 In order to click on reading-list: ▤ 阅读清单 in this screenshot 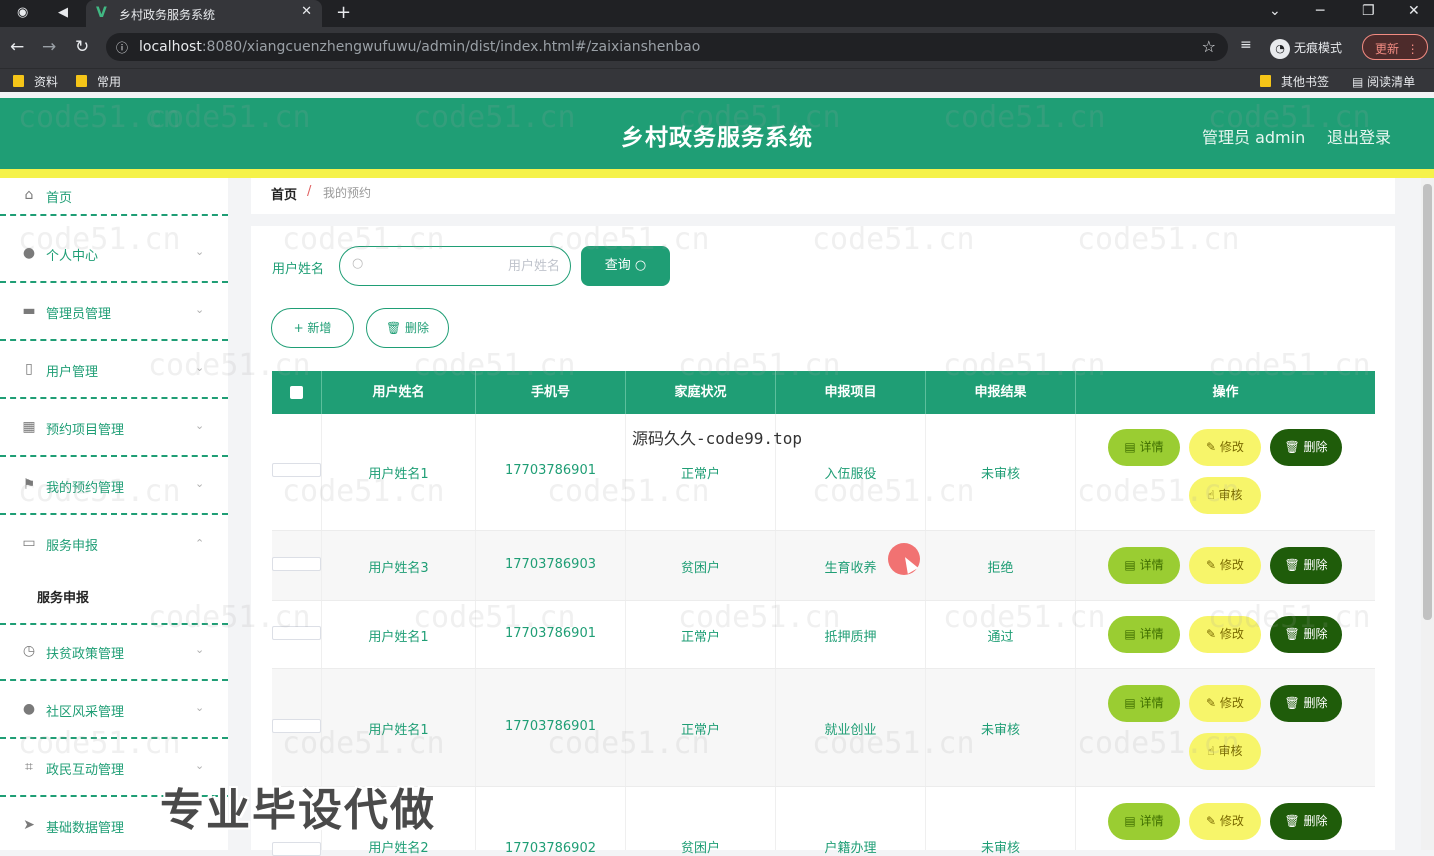, I will do `click(1383, 81)`.